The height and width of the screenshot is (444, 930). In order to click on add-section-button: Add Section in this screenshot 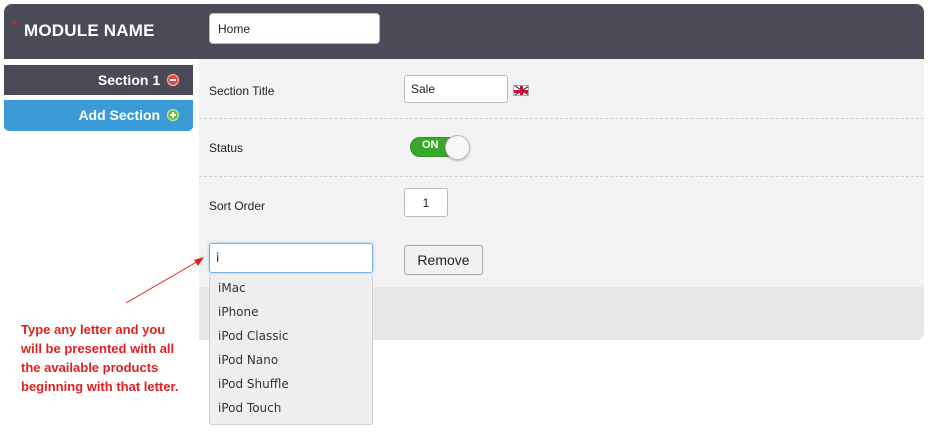, I will do `click(98, 115)`.